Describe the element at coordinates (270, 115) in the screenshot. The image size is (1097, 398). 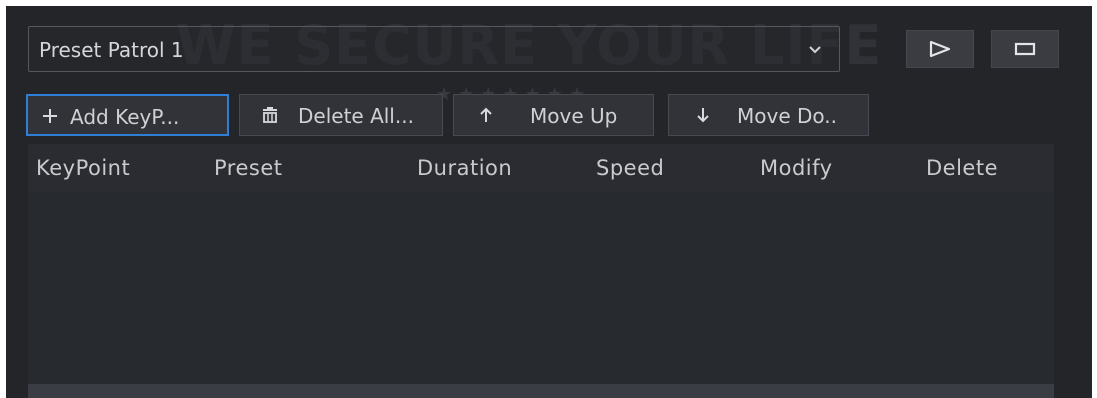
I see `trash-icon` at that location.